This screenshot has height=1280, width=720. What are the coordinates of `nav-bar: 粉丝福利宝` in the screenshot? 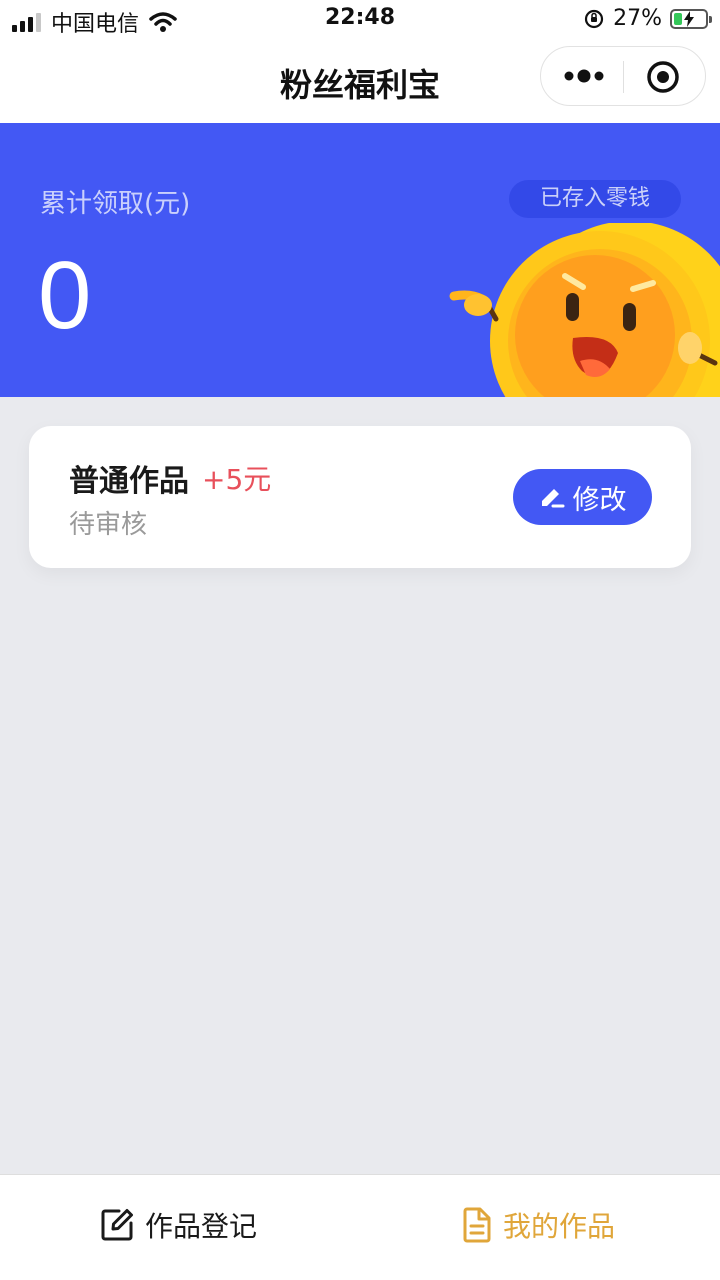 It's located at (360, 81).